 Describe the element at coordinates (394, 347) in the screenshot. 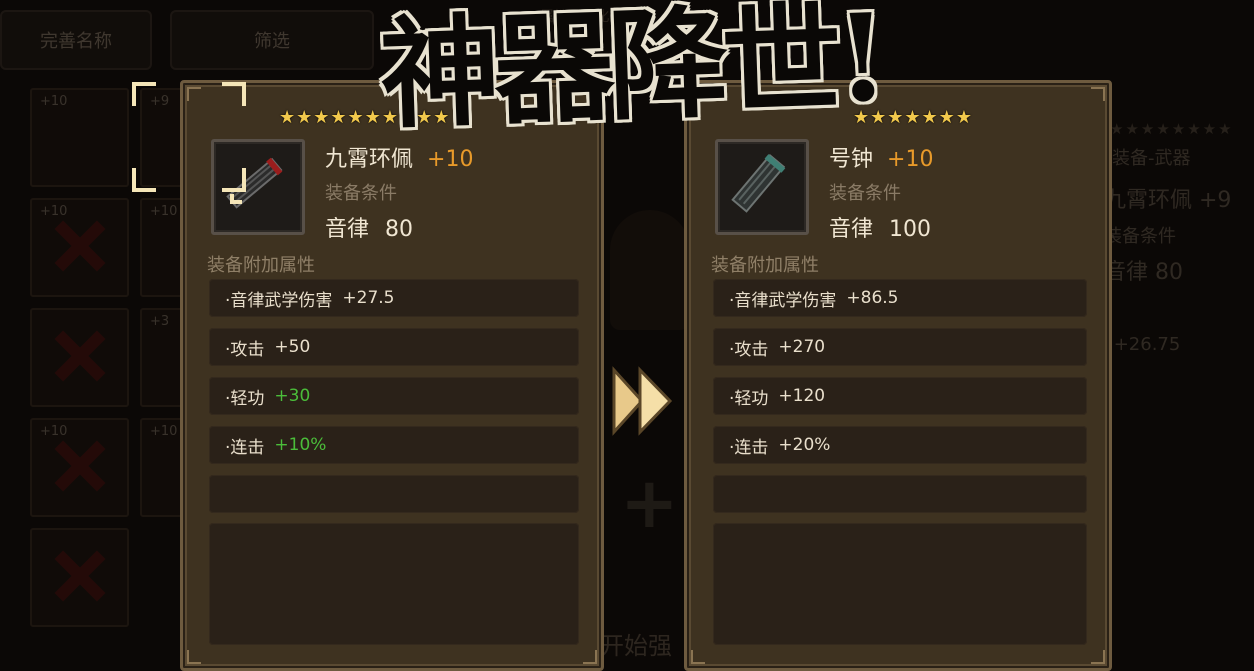

I see `attribute-row: ·攻击 +50` at that location.